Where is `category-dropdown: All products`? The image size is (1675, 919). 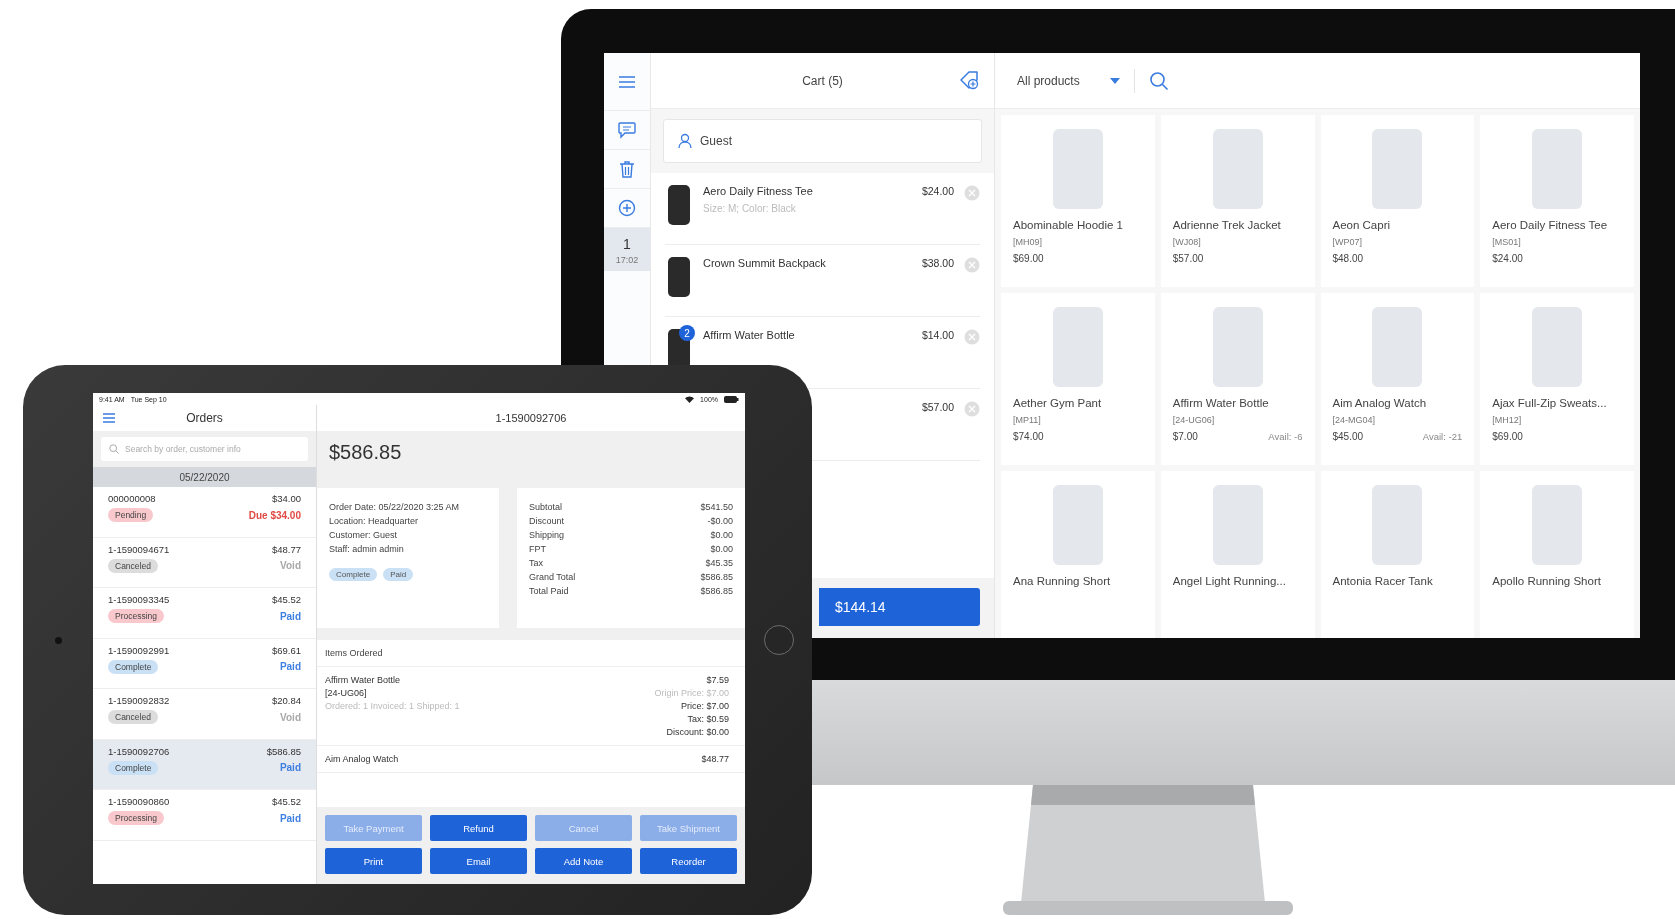 category-dropdown: All products is located at coordinates (1068, 80).